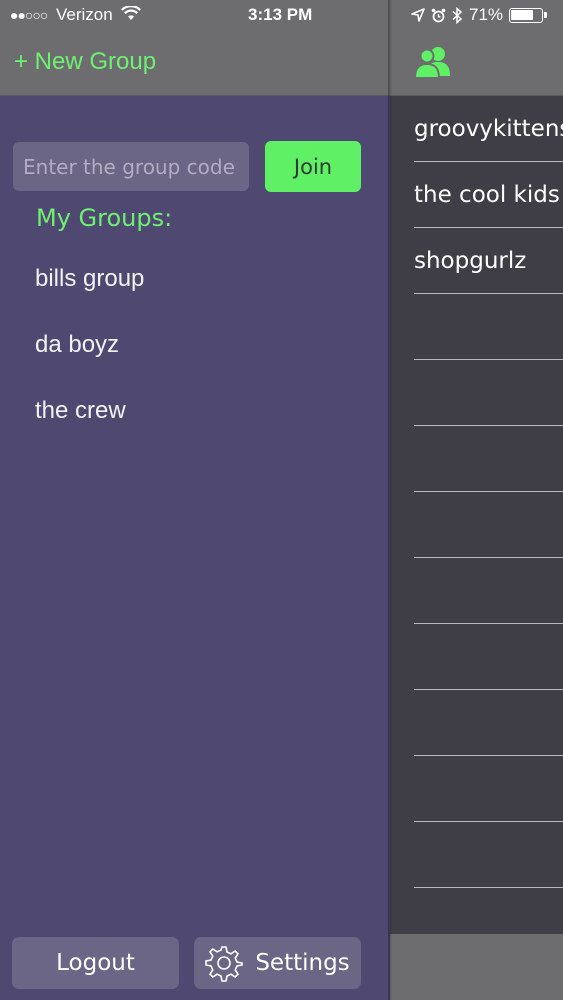 The height and width of the screenshot is (1000, 563). Describe the element at coordinates (438, 15) in the screenshot. I see `alarm-icon` at that location.